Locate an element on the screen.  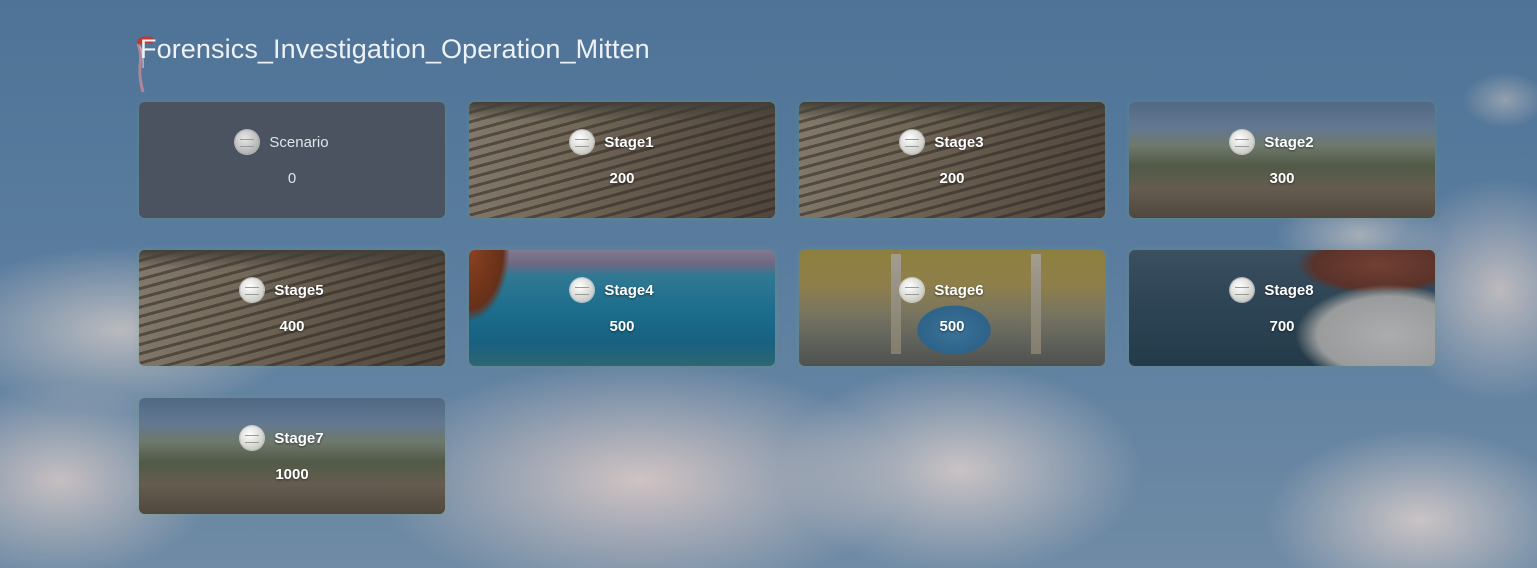
card-name: Stage1 is located at coordinates (629, 142).